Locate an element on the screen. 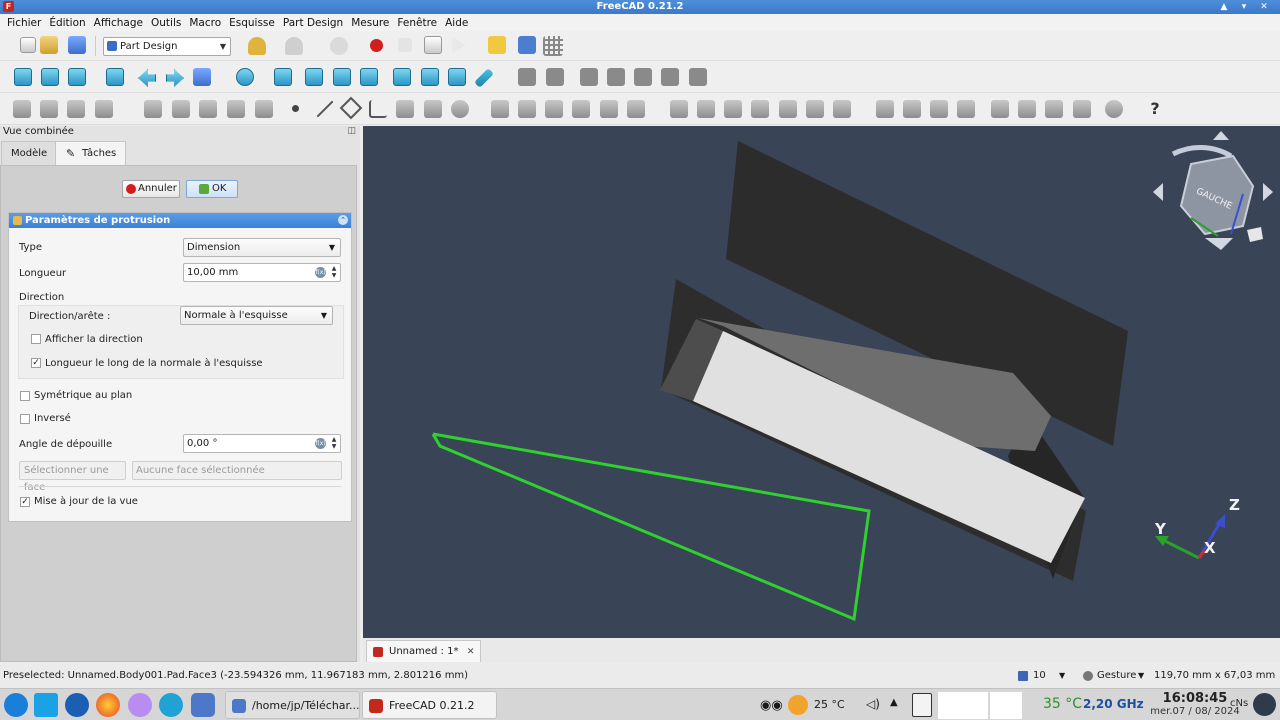 The width and height of the screenshot is (1280, 720). select-face-button: Sélectionner une face is located at coordinates (72, 477).